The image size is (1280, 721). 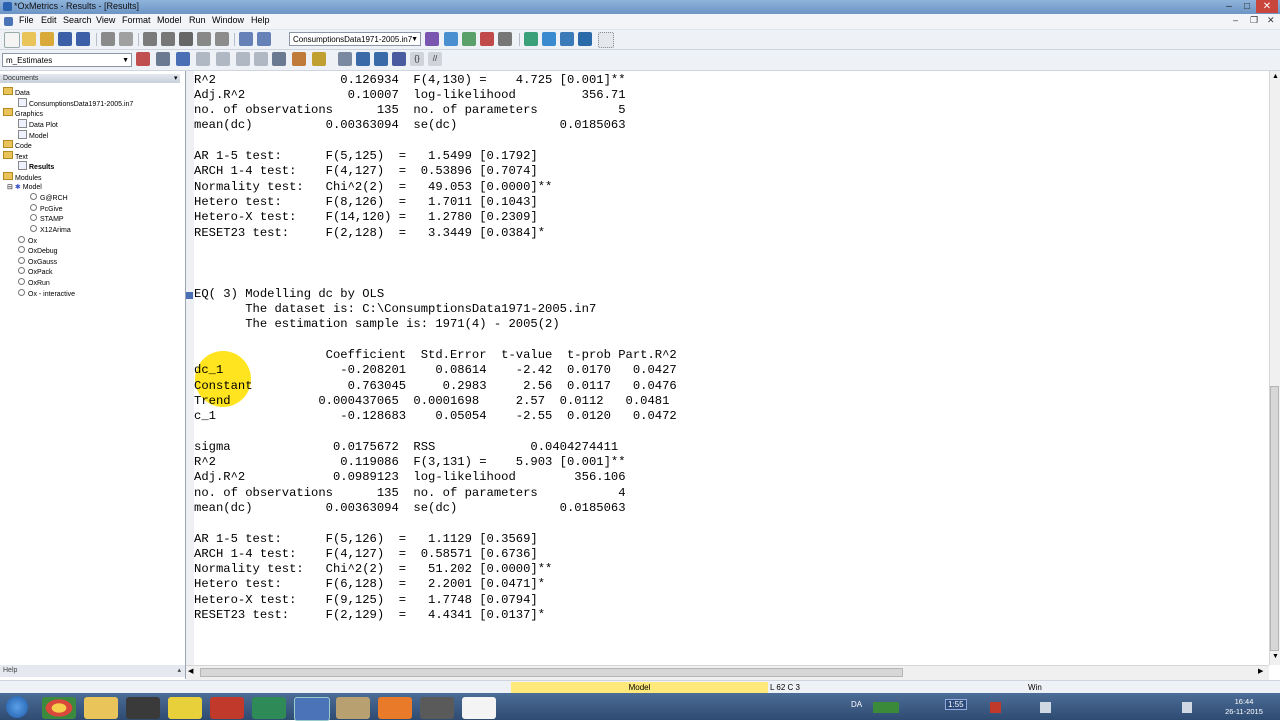 What do you see at coordinates (46, 293) in the screenshot?
I see `tree-item-ox-interactive: Ox - interactive` at bounding box center [46, 293].